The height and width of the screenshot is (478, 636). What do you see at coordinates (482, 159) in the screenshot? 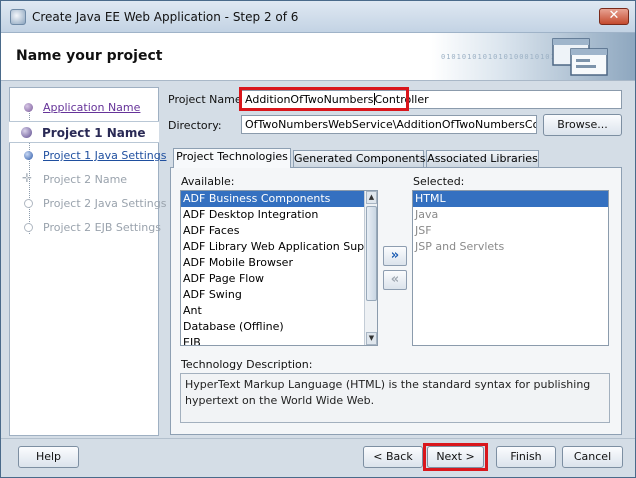
I see `tab-associated-libraries: Associated Libraries` at bounding box center [482, 159].